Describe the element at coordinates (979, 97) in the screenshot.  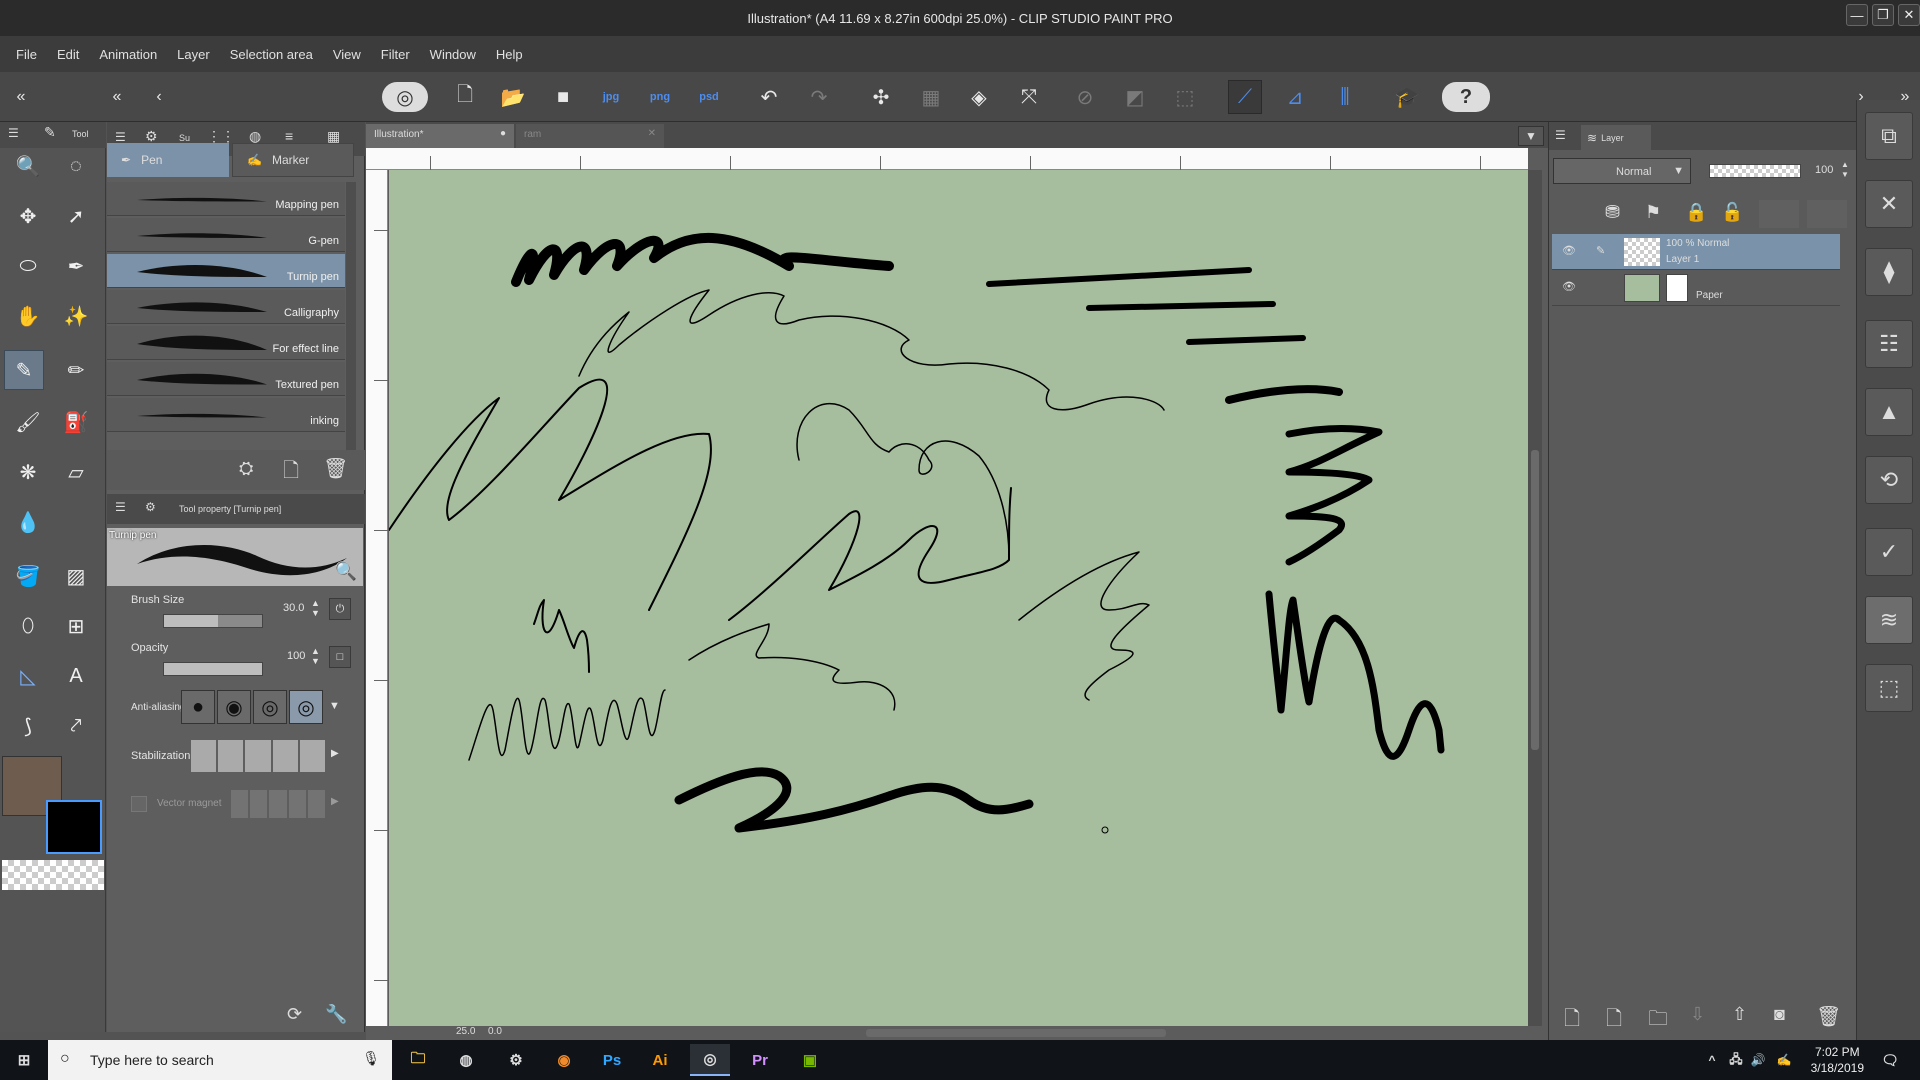
I see `fill-icon: ◈` at that location.